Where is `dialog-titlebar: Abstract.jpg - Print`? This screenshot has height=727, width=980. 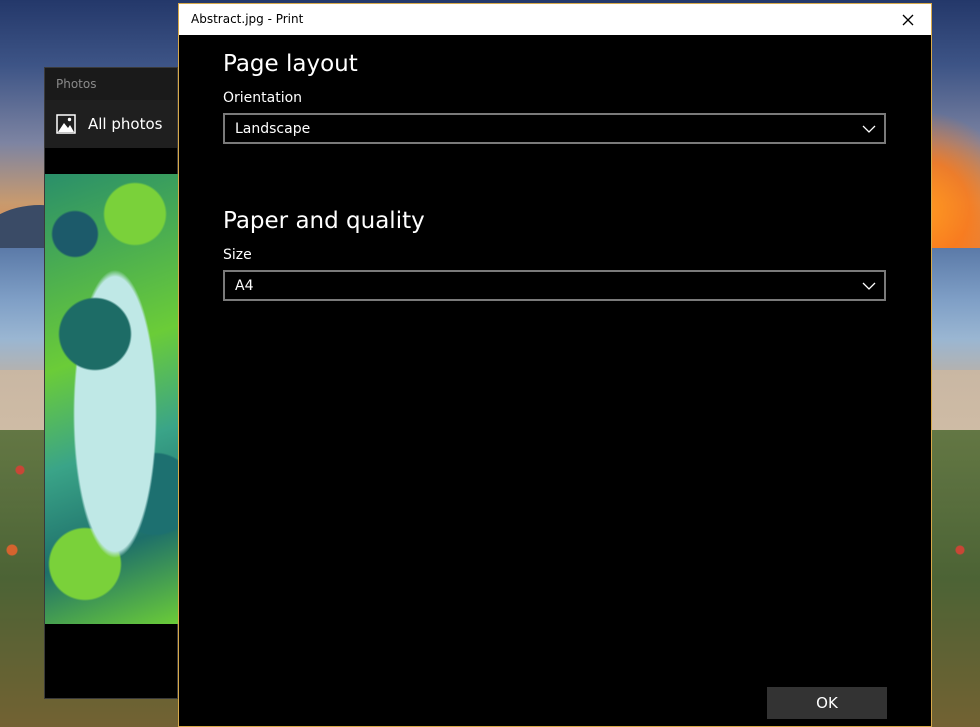 dialog-titlebar: Abstract.jpg - Print is located at coordinates (555, 19).